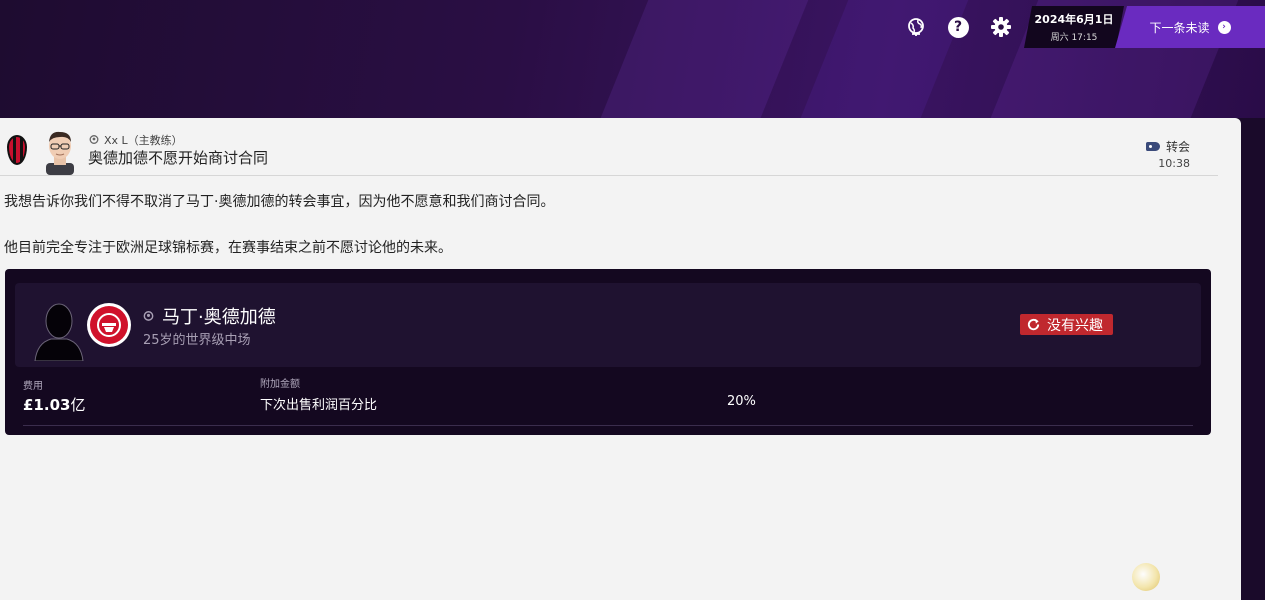 This screenshot has width=1265, height=600. I want to click on player-name-line: 马丁·奥德加德, so click(209, 316).